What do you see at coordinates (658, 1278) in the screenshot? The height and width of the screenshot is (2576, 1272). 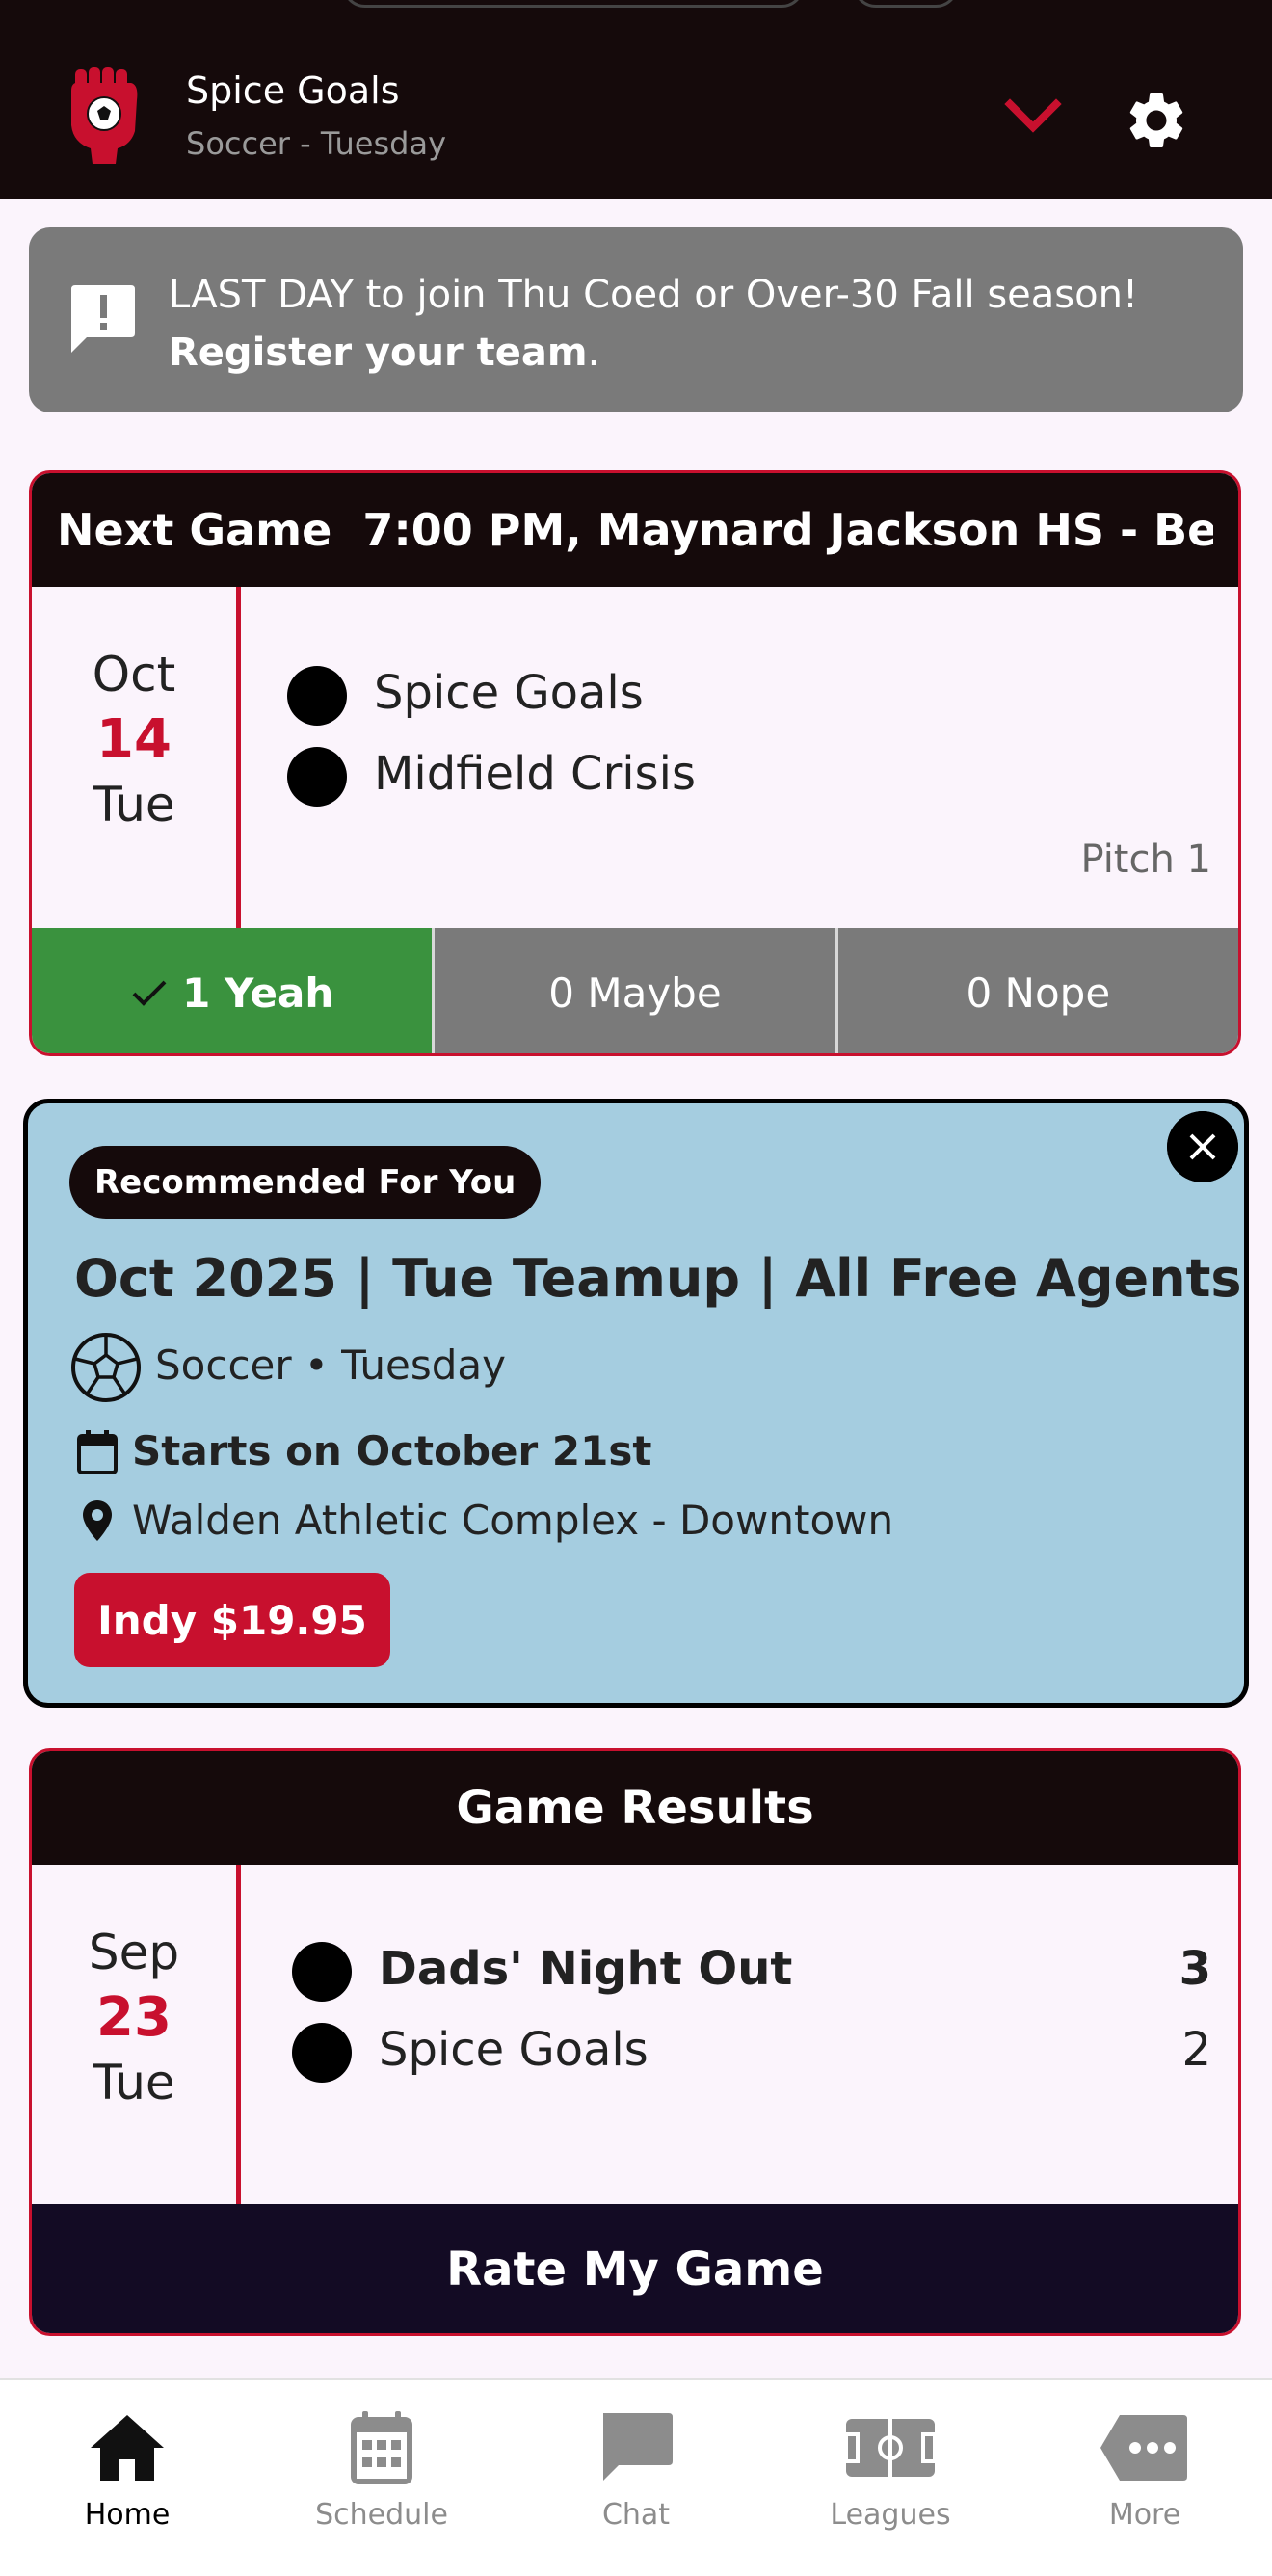 I see `league-title: Oct 2025 | Tue Teamup | All Free Agents` at bounding box center [658, 1278].